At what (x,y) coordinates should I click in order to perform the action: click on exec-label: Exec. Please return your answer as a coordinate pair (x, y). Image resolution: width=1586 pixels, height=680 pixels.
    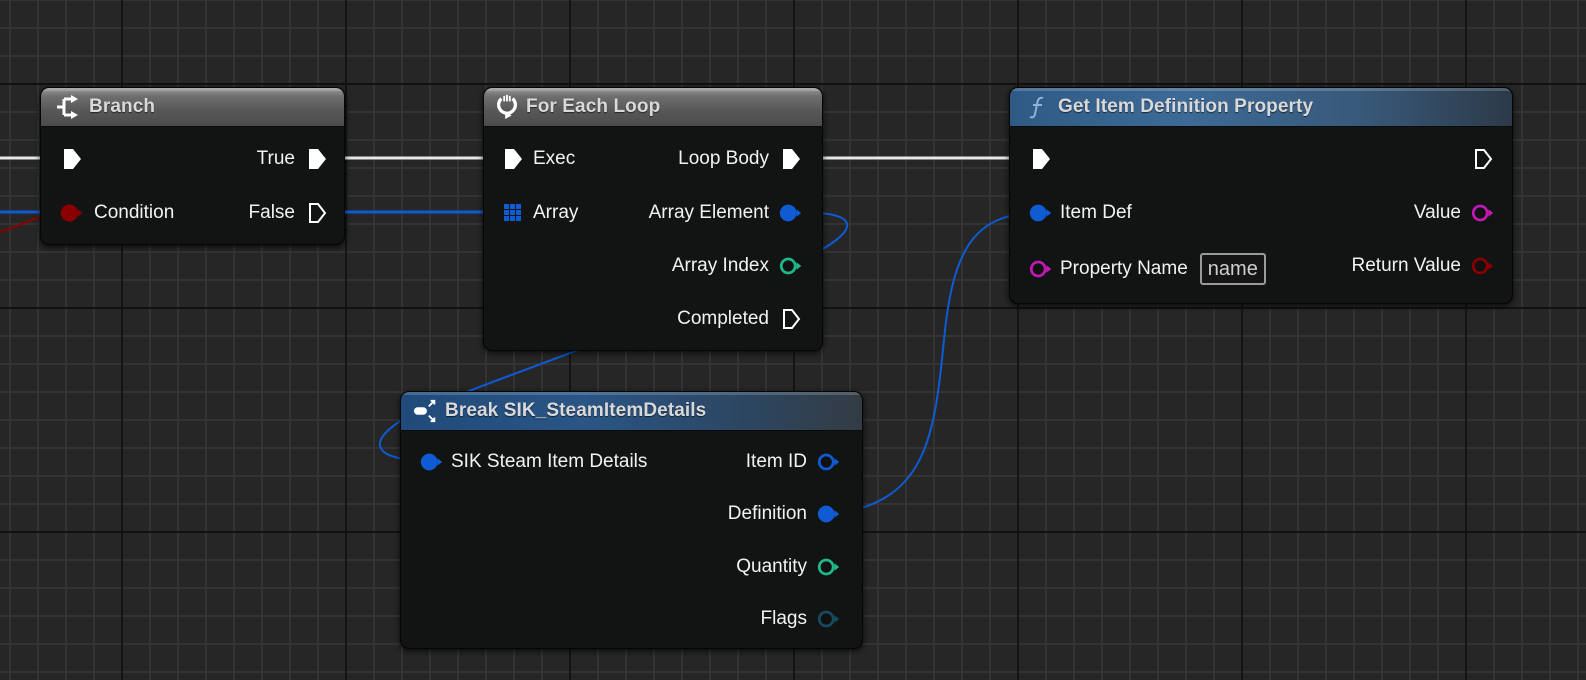
    Looking at the image, I should click on (554, 158).